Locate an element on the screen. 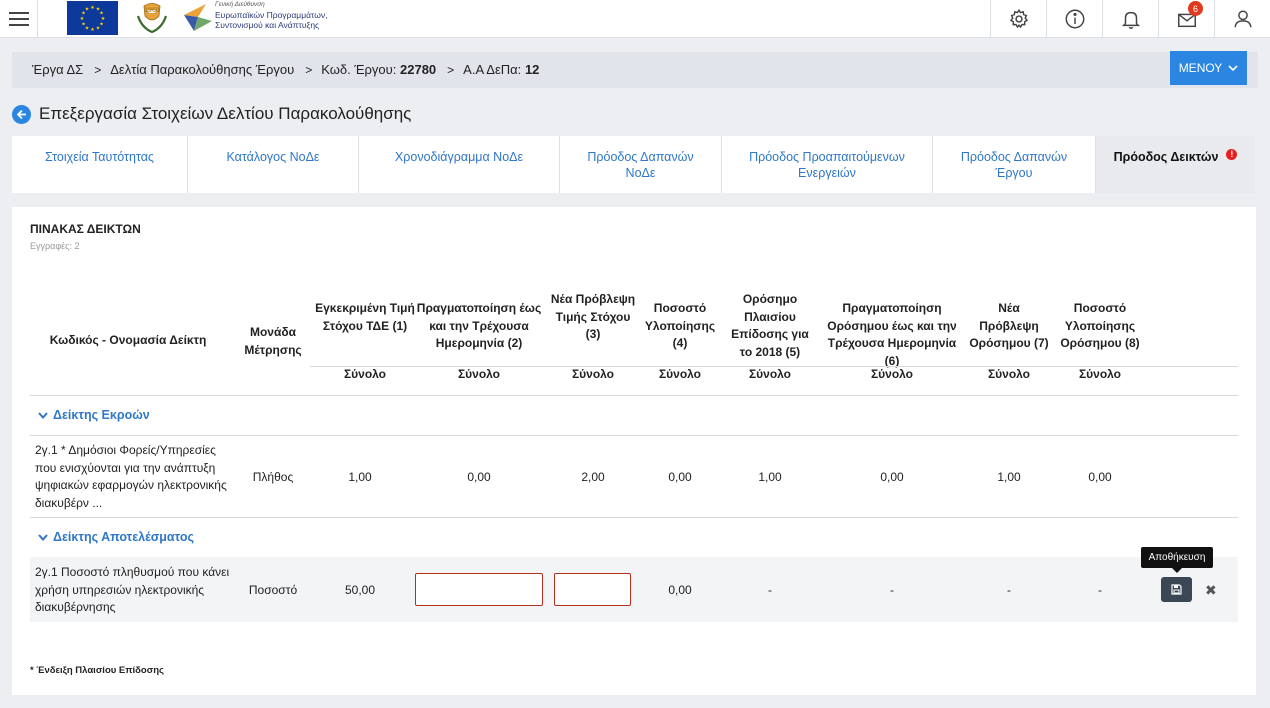 The height and width of the screenshot is (708, 1270). approved-target-value: 50,00 is located at coordinates (360, 590).